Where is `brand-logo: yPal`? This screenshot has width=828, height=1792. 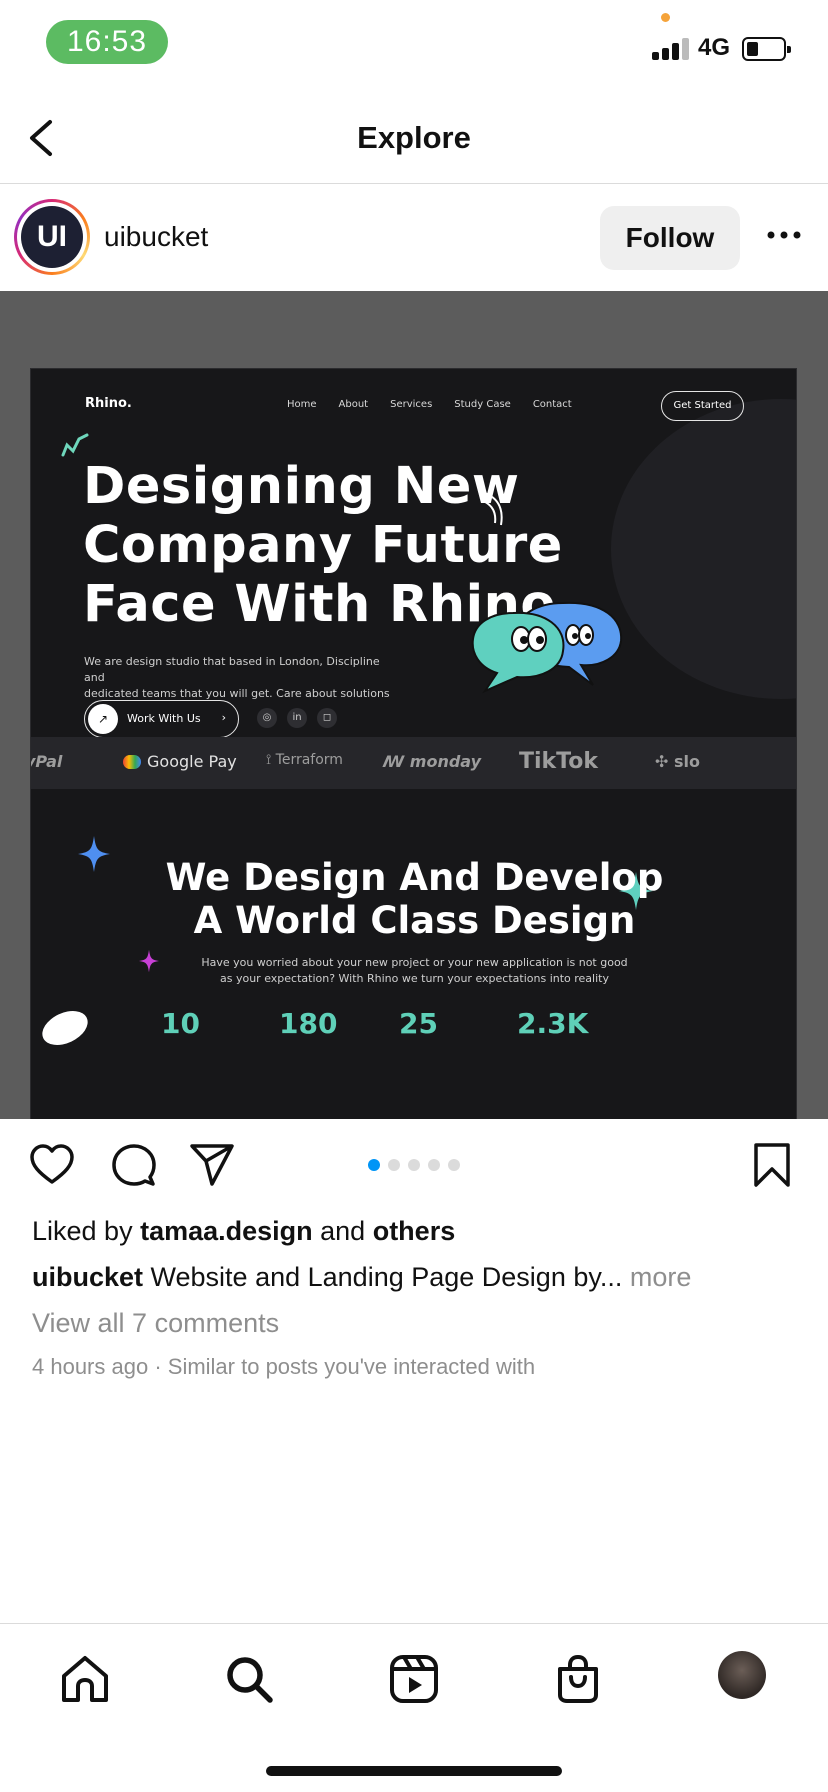
brand-logo: yPal is located at coordinates (47, 761).